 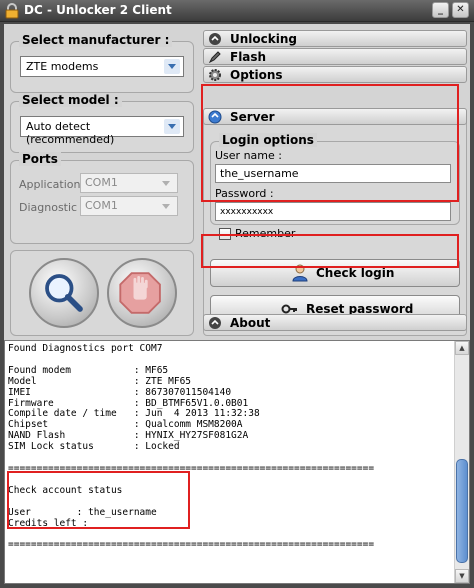 I want to click on remember-label: Remember, so click(x=265, y=233).